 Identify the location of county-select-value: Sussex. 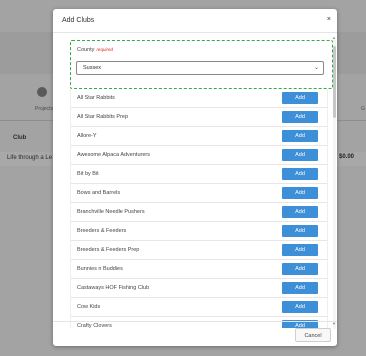
(92, 68).